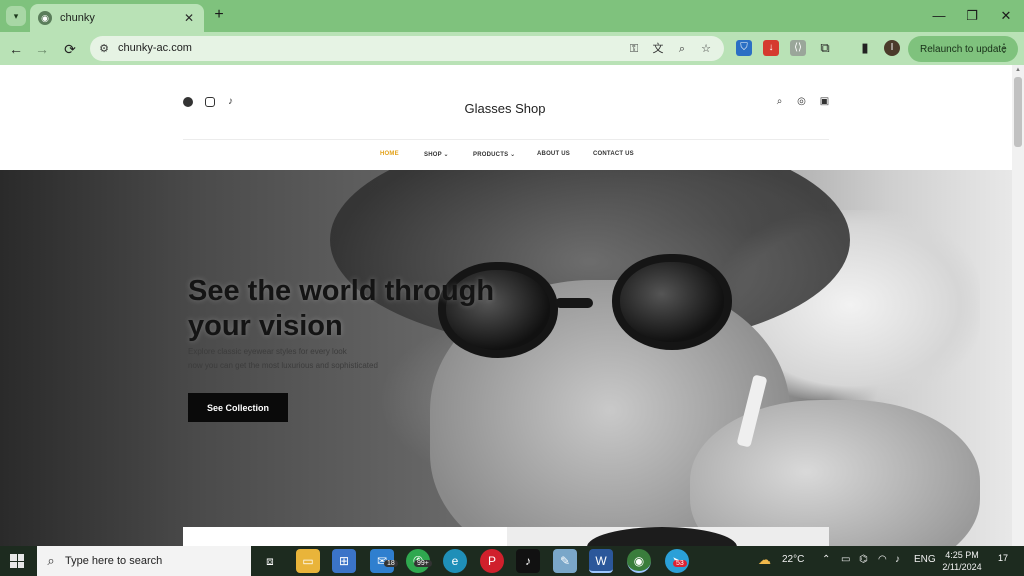  Describe the element at coordinates (1006, 16) in the screenshot. I see `close-window-button: ✕` at that location.